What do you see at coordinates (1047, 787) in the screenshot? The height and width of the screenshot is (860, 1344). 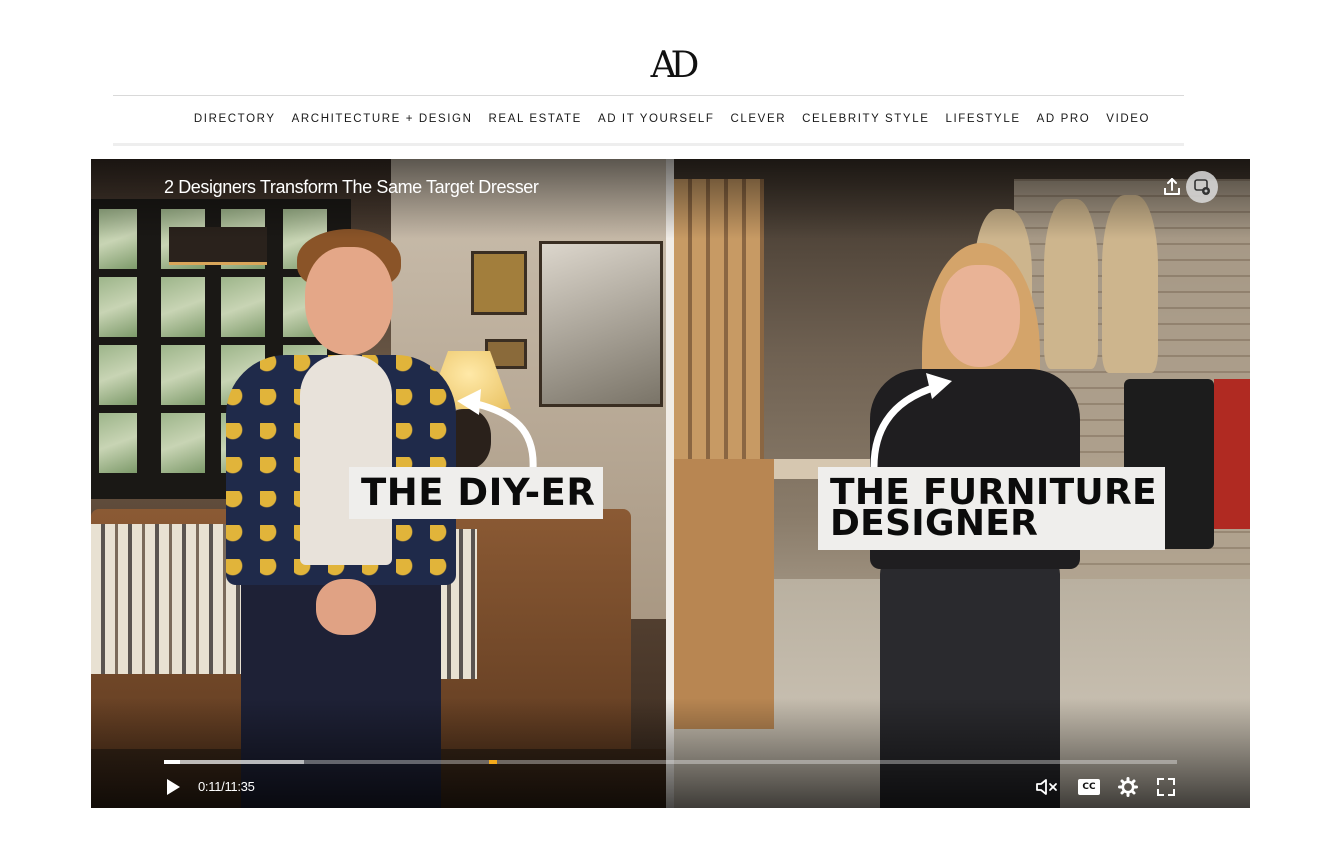 I see `volume-muted-icon` at bounding box center [1047, 787].